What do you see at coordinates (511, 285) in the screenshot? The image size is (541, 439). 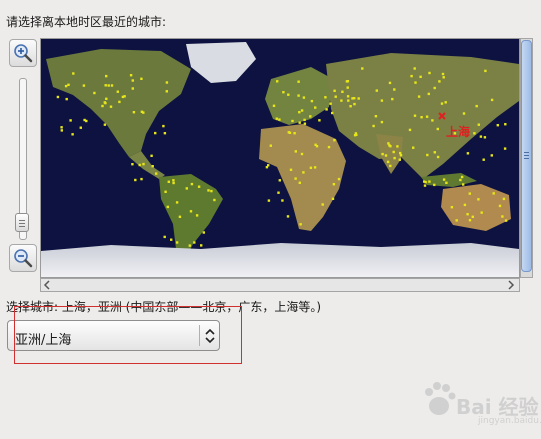 I see `scroll-right-arrow-icon` at bounding box center [511, 285].